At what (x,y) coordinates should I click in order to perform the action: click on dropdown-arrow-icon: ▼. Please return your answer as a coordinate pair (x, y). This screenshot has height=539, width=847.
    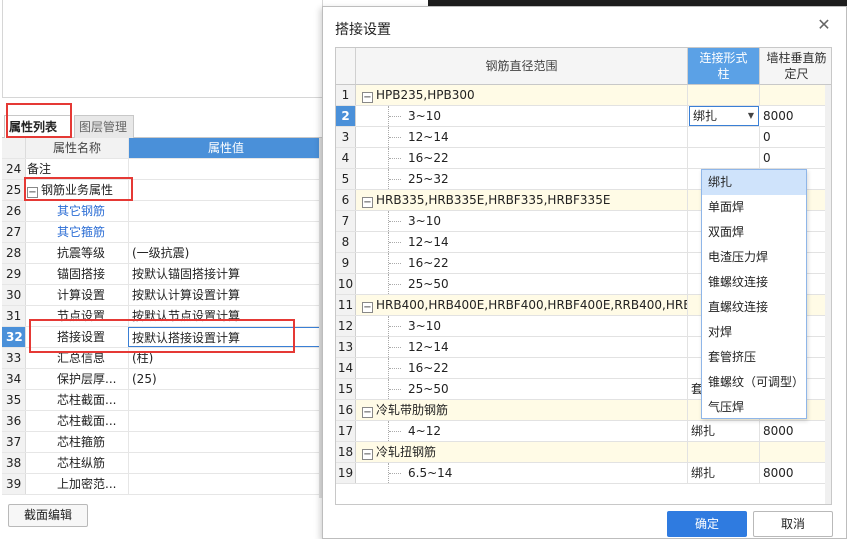
    Looking at the image, I should click on (751, 116).